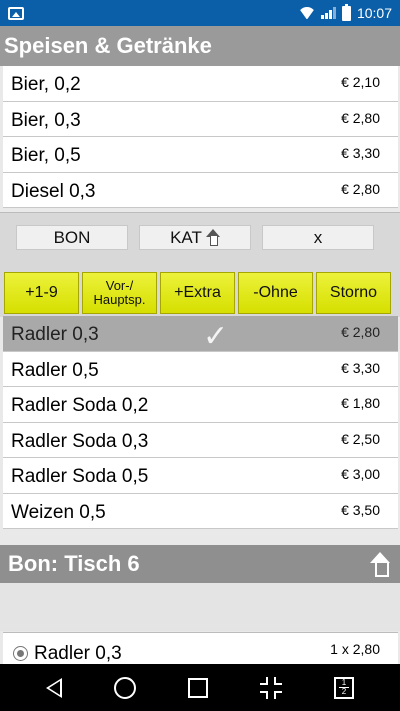  What do you see at coordinates (46, 120) in the screenshot?
I see `item-name: Bier, 0,3` at bounding box center [46, 120].